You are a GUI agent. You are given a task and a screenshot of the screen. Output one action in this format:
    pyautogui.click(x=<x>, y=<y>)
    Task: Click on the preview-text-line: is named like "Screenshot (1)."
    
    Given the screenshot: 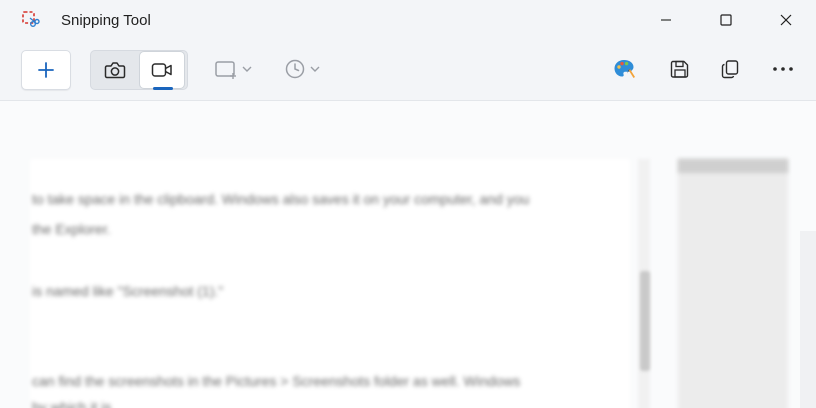 What is the action you would take?
    pyautogui.click(x=128, y=291)
    